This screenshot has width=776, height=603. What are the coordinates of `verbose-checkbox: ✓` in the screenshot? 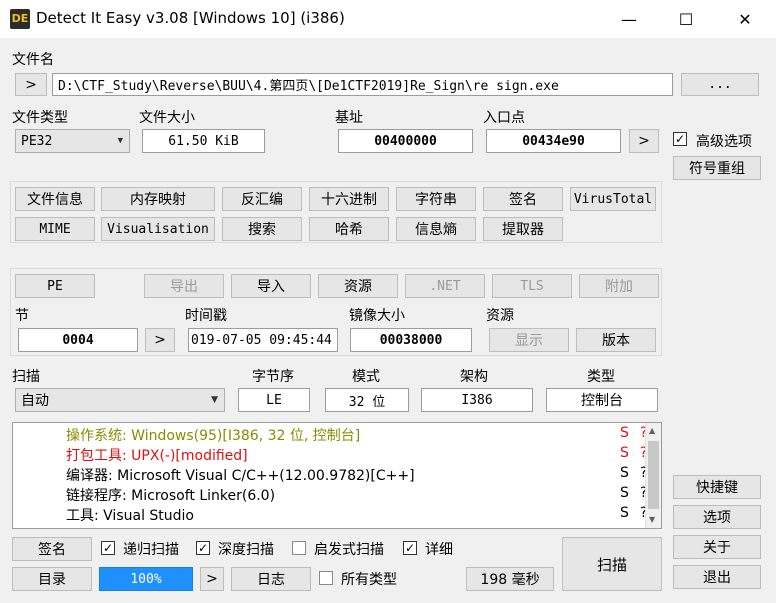 It's located at (410, 548).